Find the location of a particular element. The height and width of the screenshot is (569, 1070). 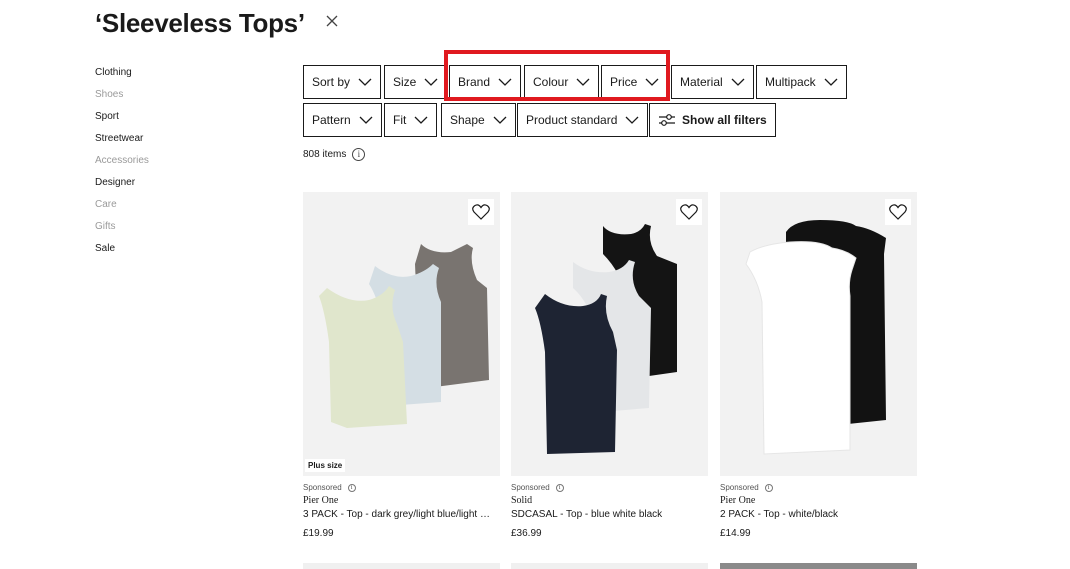

sidebar-item-care: Care is located at coordinates (155, 209).